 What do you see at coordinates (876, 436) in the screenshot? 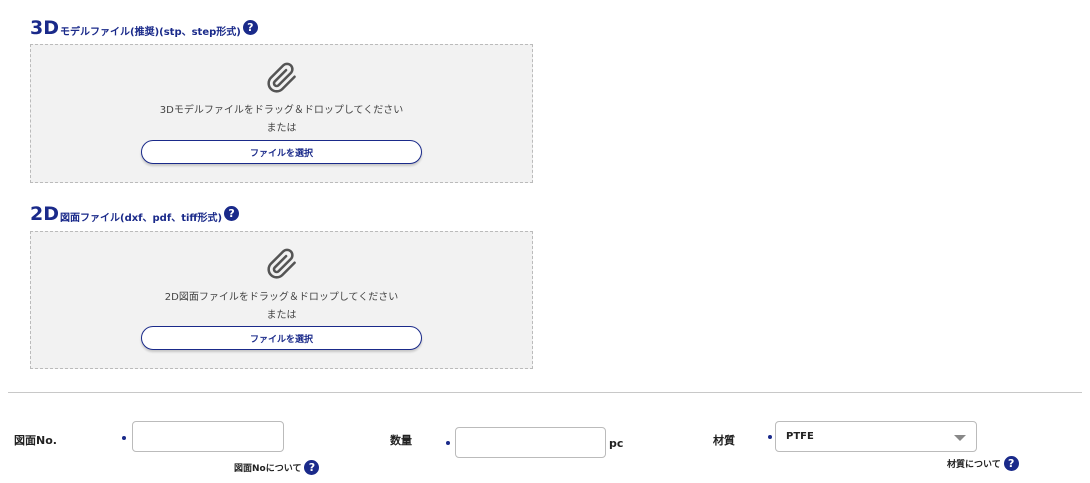
I see `material-select: PTFE` at bounding box center [876, 436].